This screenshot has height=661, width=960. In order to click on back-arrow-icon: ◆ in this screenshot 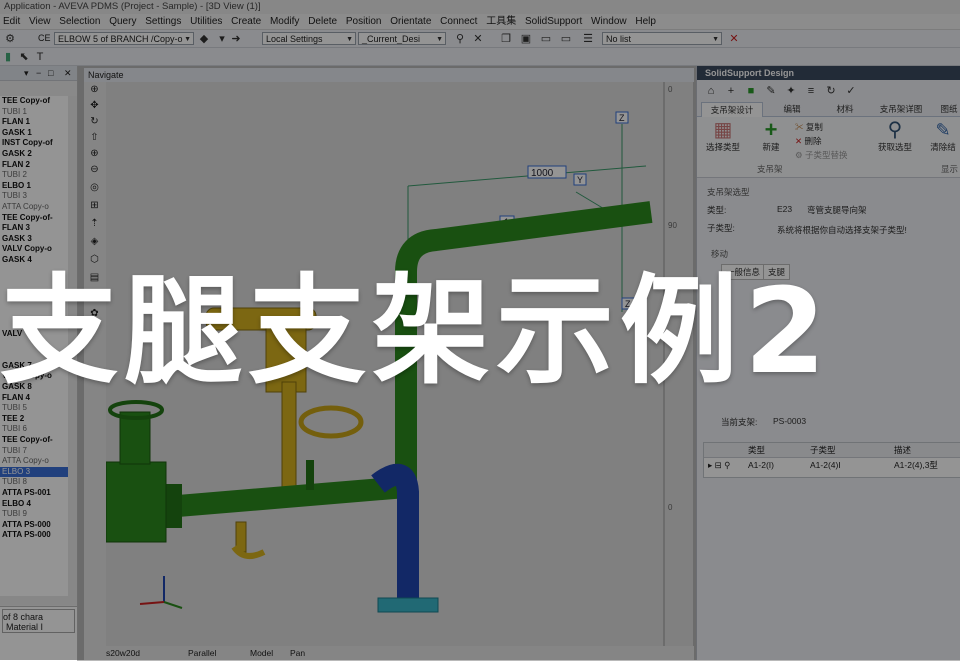, I will do `click(204, 39)`.